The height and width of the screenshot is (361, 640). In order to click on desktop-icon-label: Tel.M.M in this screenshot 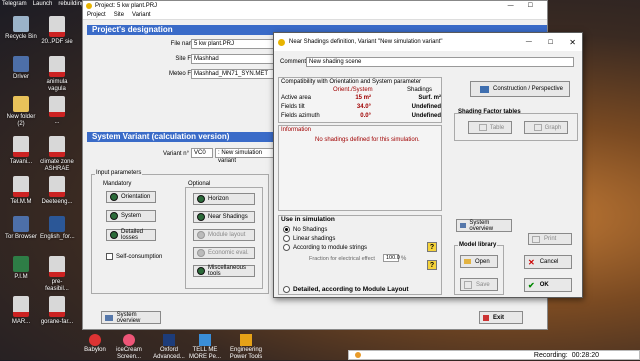, I will do `click(21, 202)`.